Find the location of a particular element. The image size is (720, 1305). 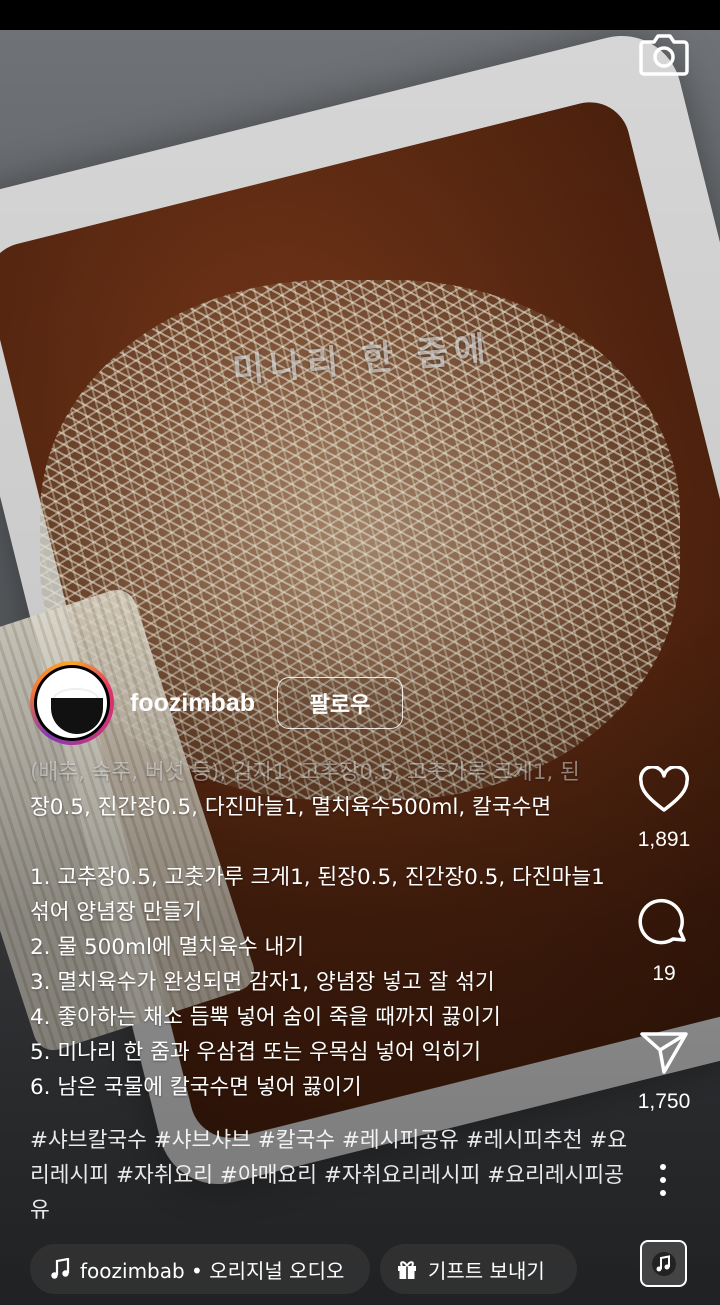

avatar-image is located at coordinates (72, 703).